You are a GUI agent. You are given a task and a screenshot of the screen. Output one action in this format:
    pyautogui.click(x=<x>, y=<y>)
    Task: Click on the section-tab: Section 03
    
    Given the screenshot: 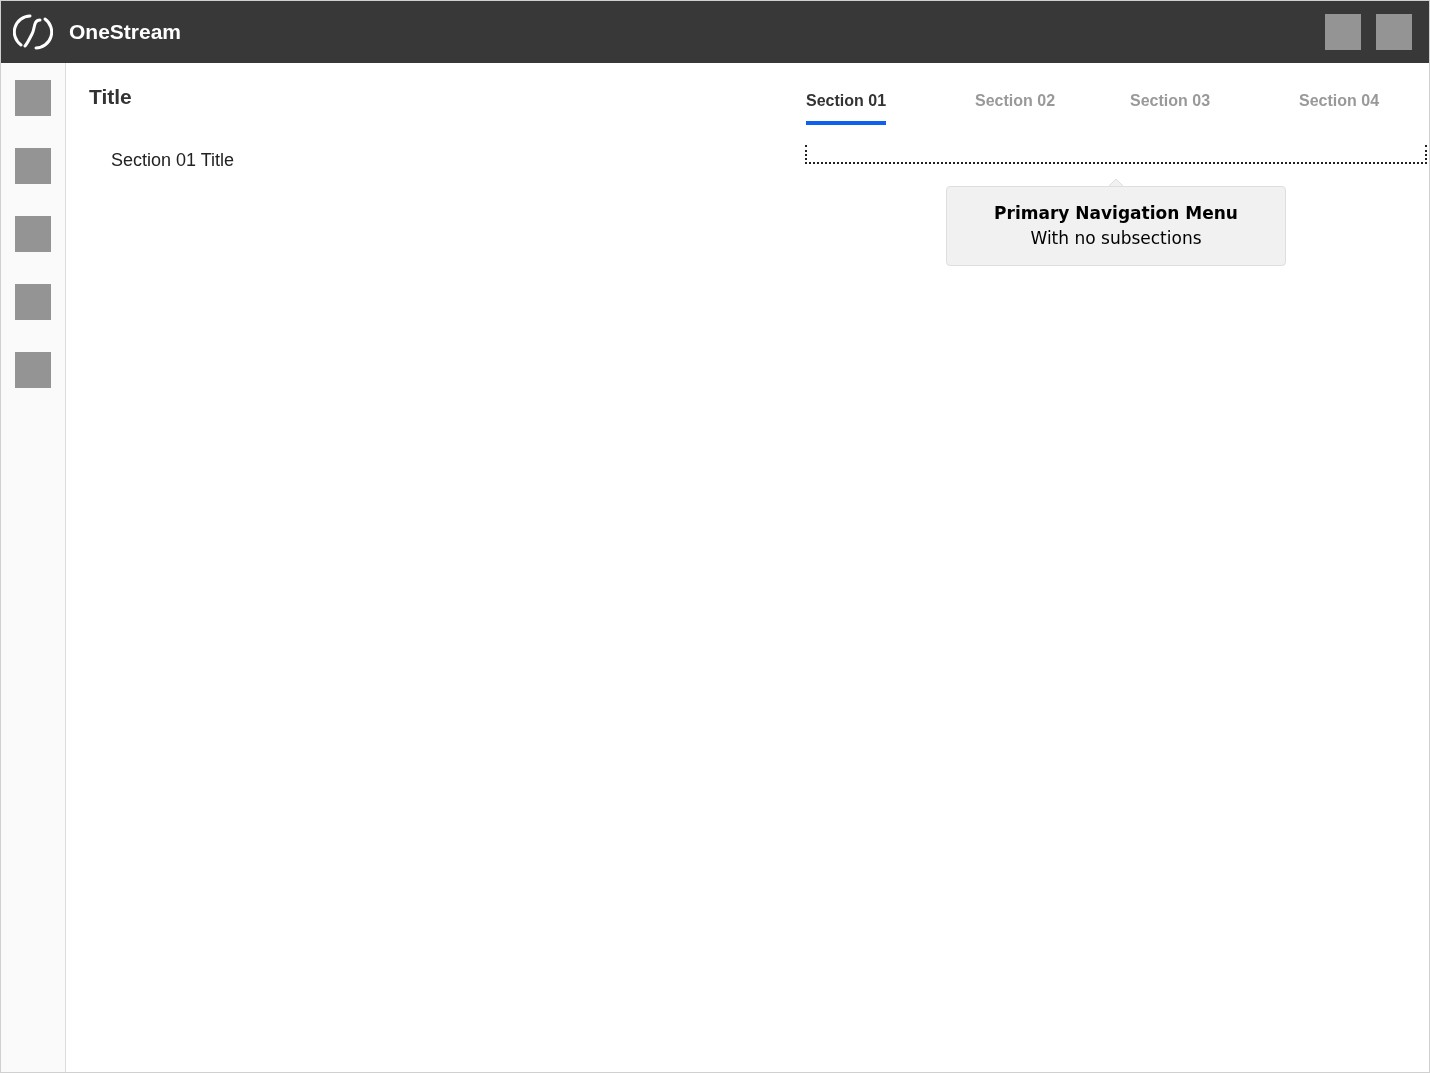 What is the action you would take?
    pyautogui.click(x=1170, y=107)
    